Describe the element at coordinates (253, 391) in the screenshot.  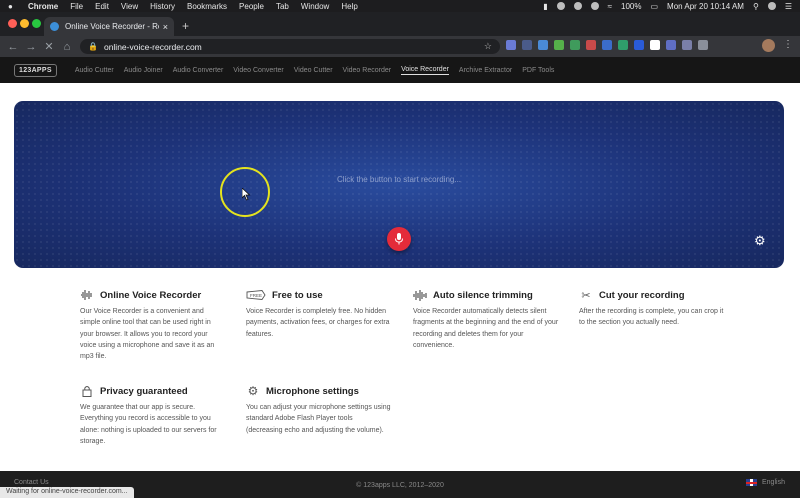
I see `gear-icon: ⚙` at that location.